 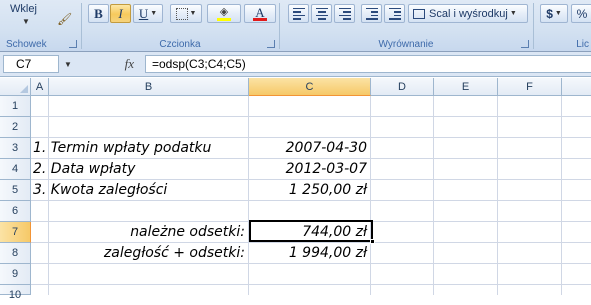 I want to click on align-center-icon, so click(x=321, y=13).